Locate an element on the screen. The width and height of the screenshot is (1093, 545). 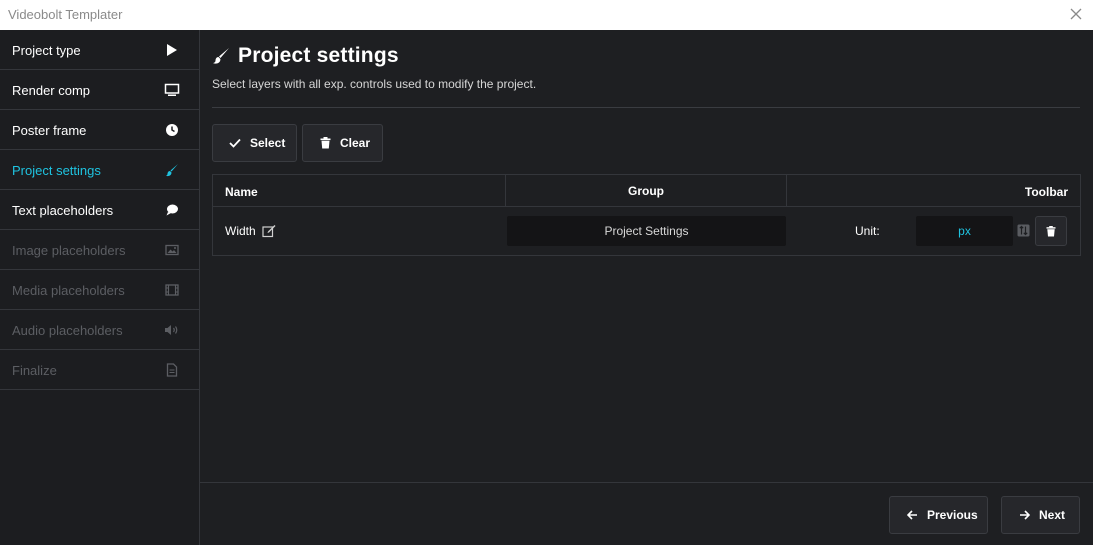
document-icon is located at coordinates (172, 370).